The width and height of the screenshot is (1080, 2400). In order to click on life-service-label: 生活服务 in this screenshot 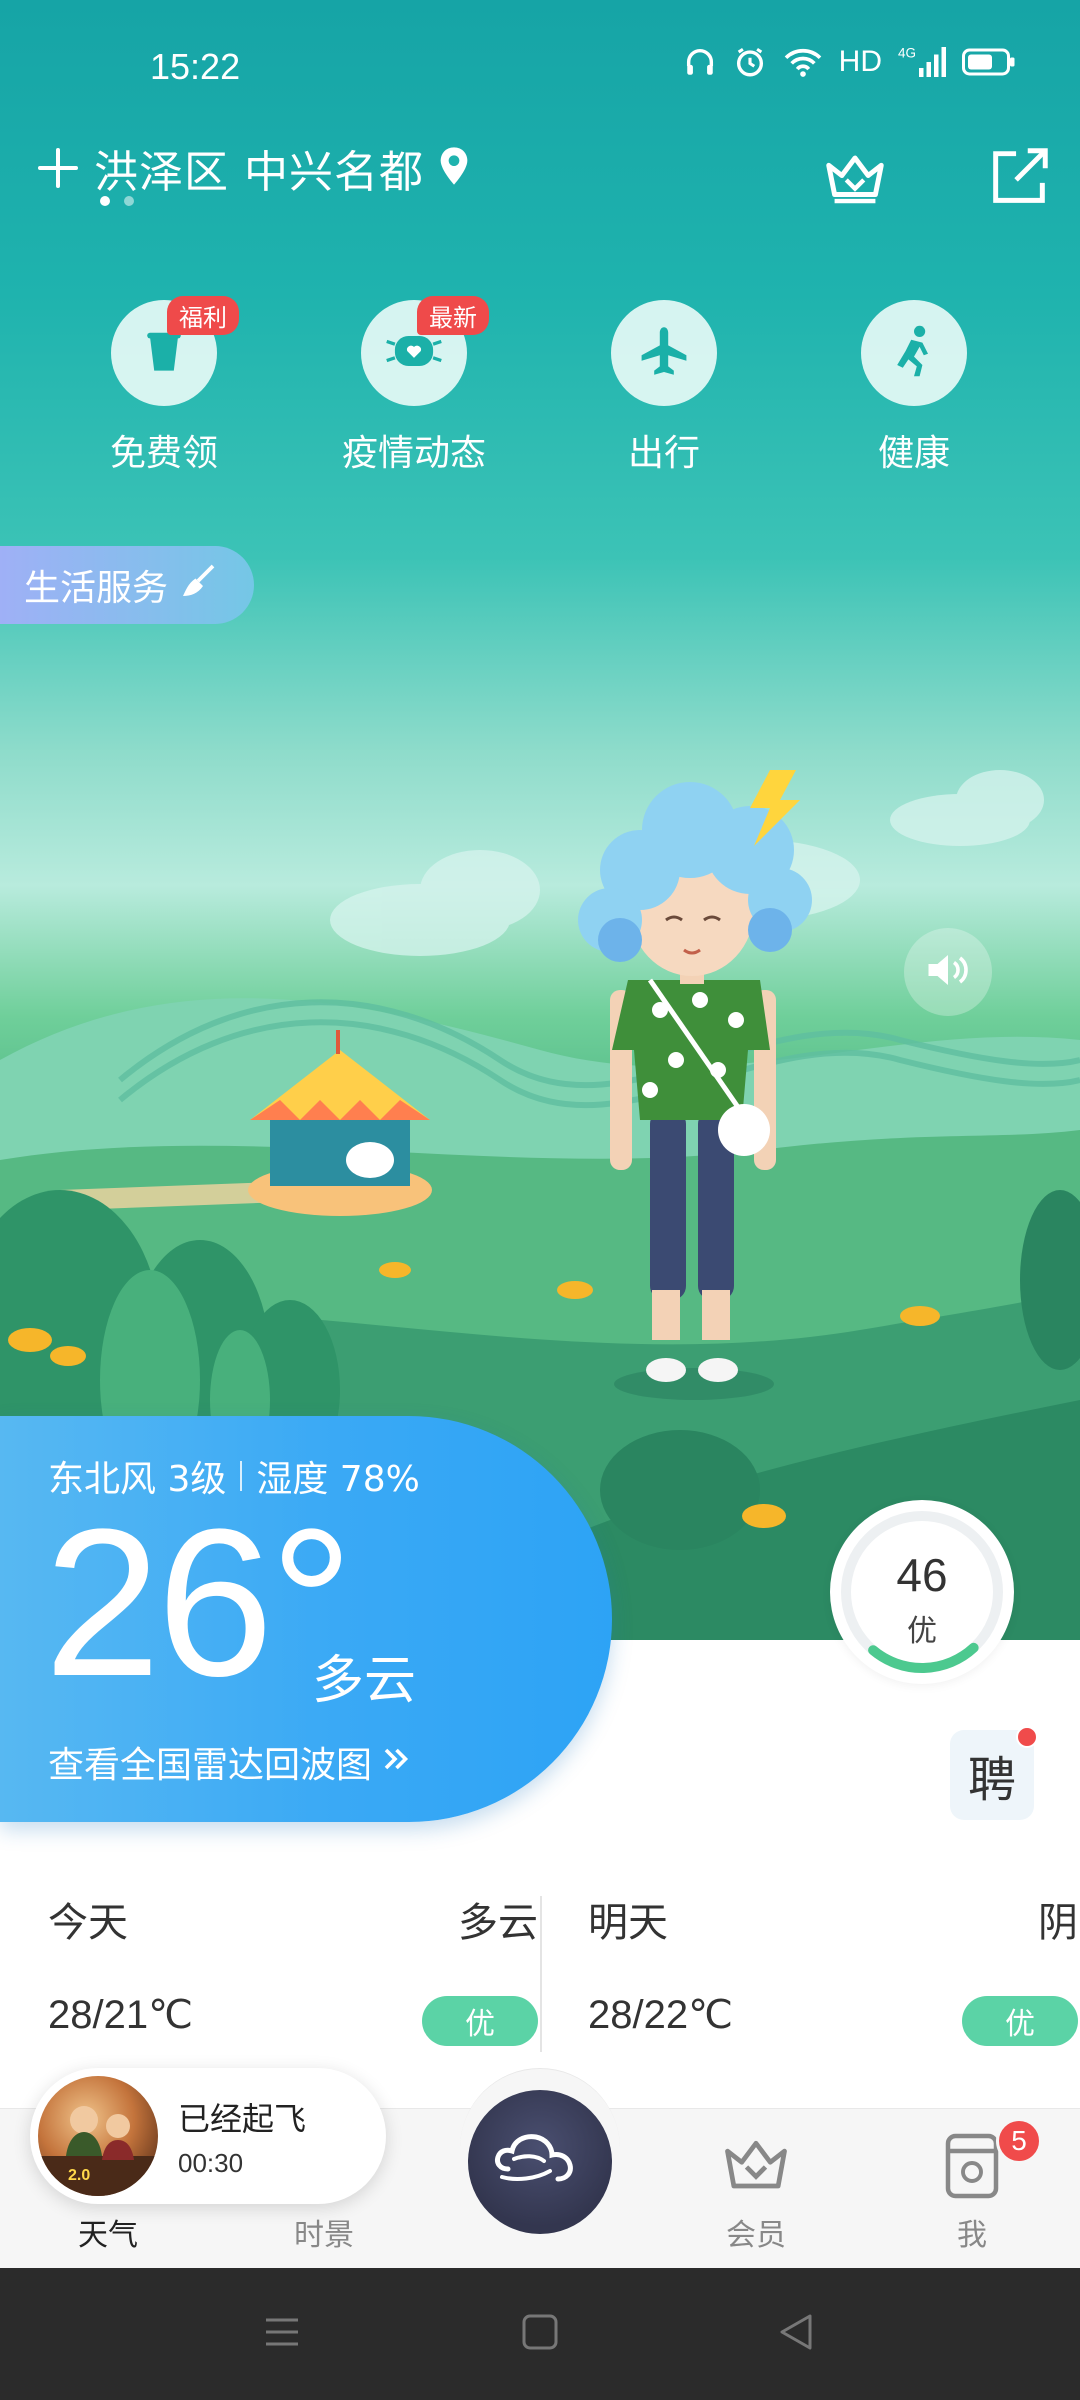, I will do `click(96, 588)`.